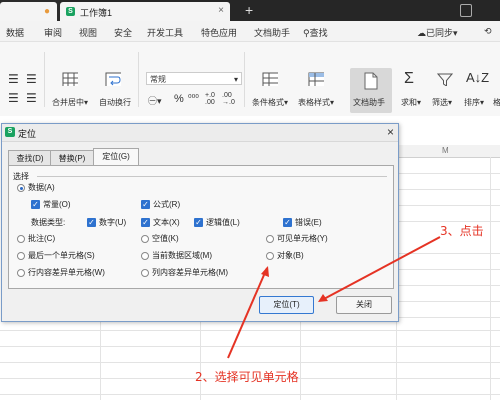 This screenshot has width=500, height=400. What do you see at coordinates (462, 231) in the screenshot?
I see `annotation-step3: 3、点击` at bounding box center [462, 231].